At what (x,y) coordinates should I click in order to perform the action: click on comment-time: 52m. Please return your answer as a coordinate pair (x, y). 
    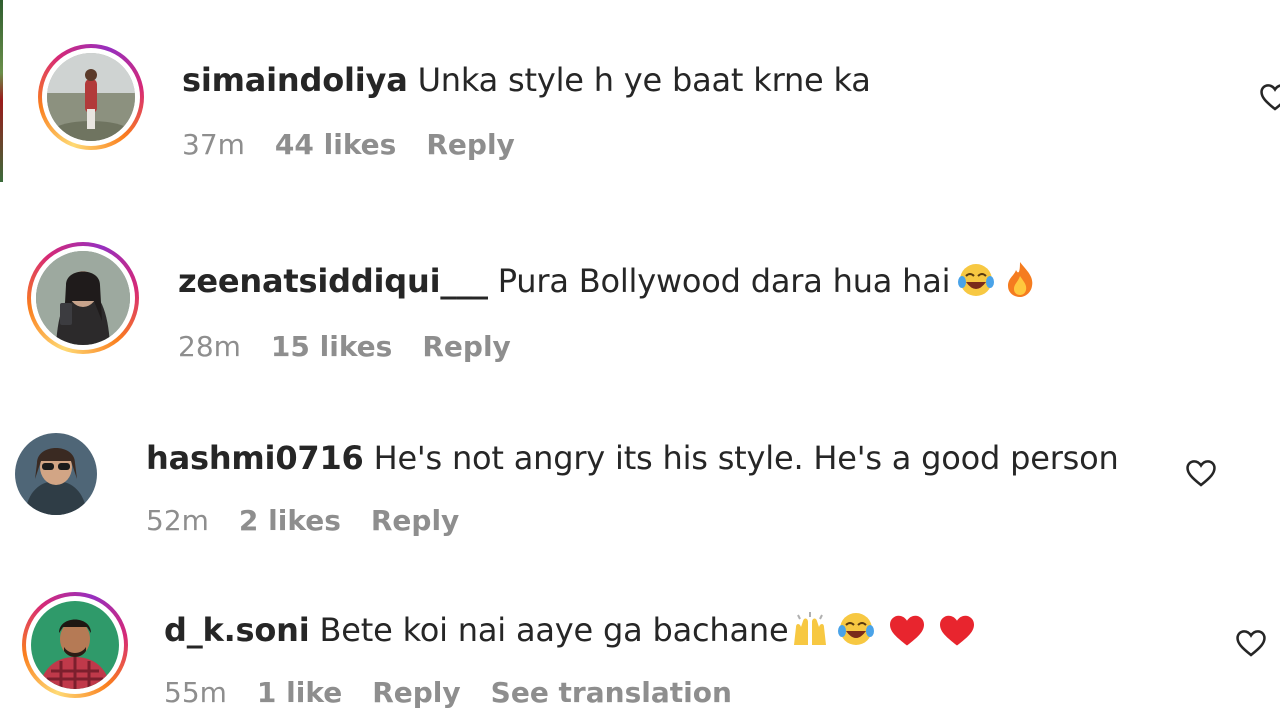
    Looking at the image, I should click on (177, 520).